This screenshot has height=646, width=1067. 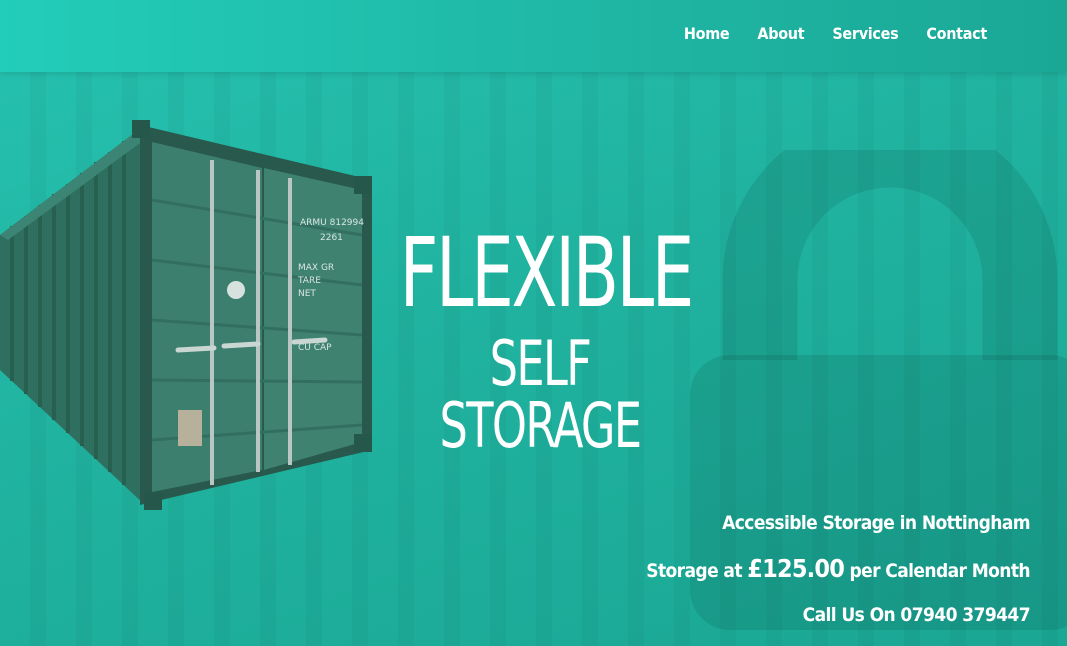 I want to click on phone-text: Call Us On 07940 379447, so click(x=838, y=620).